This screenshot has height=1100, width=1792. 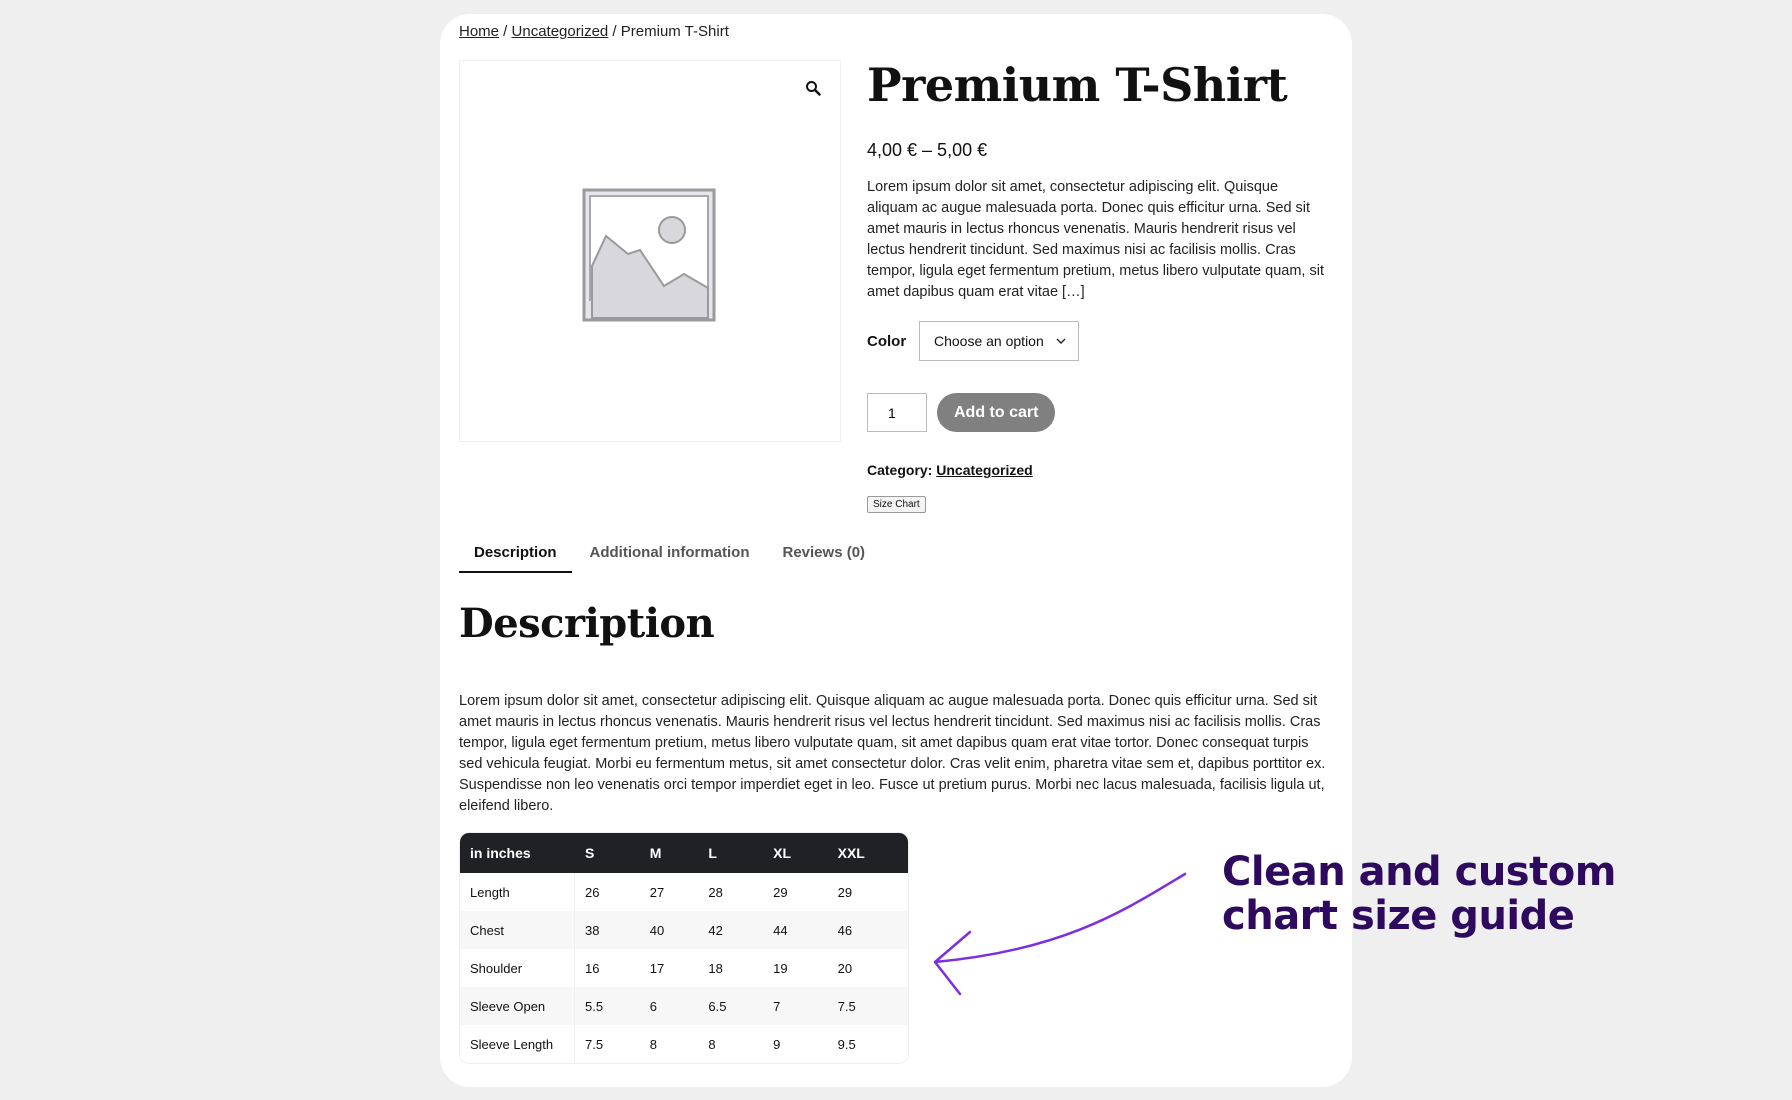 I want to click on breadcrumb: Home / Uncategorized / Premium T-Shirt, so click(x=594, y=31).